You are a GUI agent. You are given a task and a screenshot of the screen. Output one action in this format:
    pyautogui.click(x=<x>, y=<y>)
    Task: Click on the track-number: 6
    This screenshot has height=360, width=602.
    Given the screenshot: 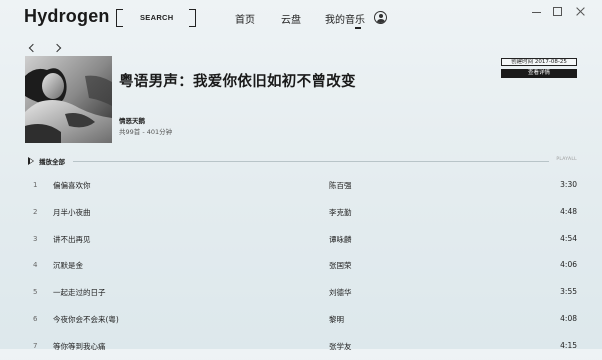 What is the action you would take?
    pyautogui.click(x=35, y=318)
    